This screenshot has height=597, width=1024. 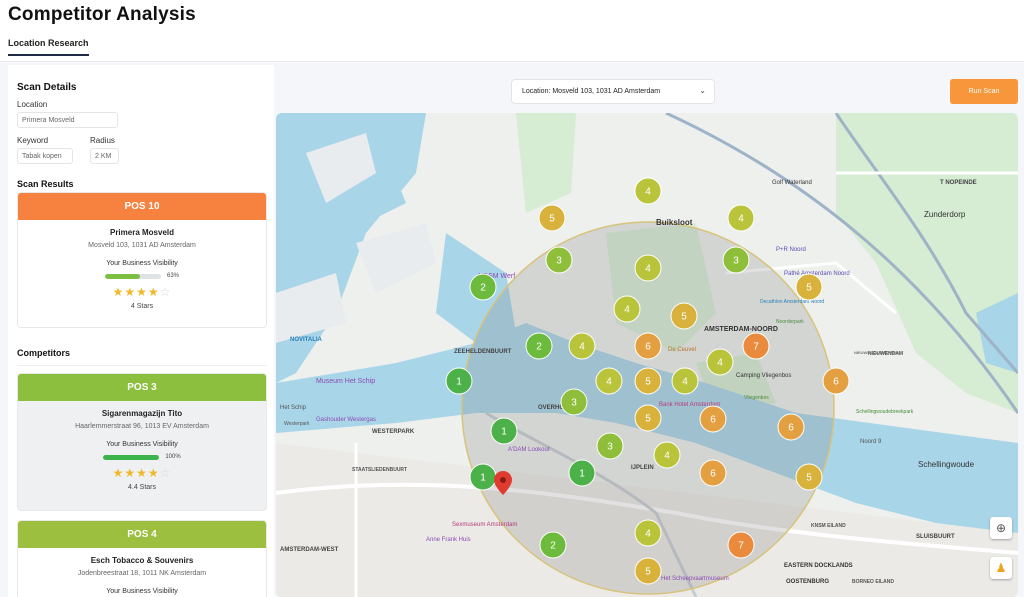 I want to click on map-label: BORNEO EILAND, so click(x=873, y=582).